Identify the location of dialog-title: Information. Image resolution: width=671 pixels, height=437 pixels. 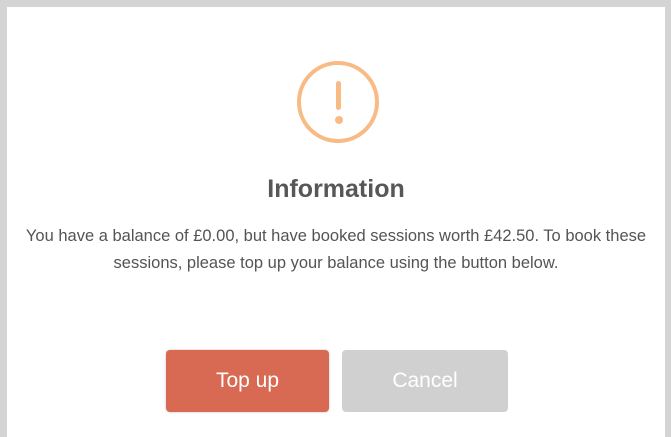
(336, 189).